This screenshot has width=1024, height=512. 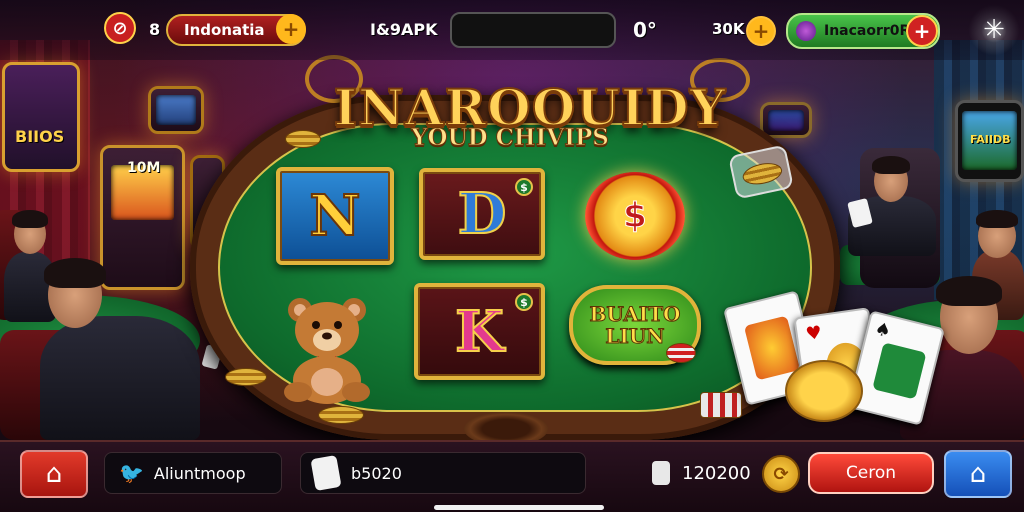 I want to click on sparkle-icon: ✳, so click(x=994, y=30).